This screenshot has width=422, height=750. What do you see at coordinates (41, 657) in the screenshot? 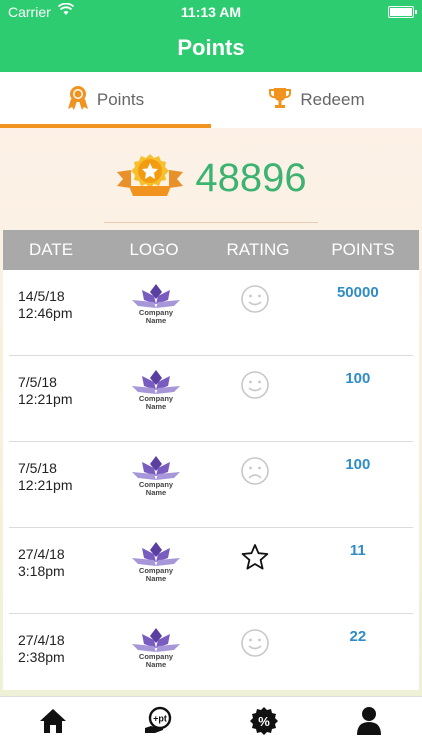
I see `row-time: 2:38pm` at bounding box center [41, 657].